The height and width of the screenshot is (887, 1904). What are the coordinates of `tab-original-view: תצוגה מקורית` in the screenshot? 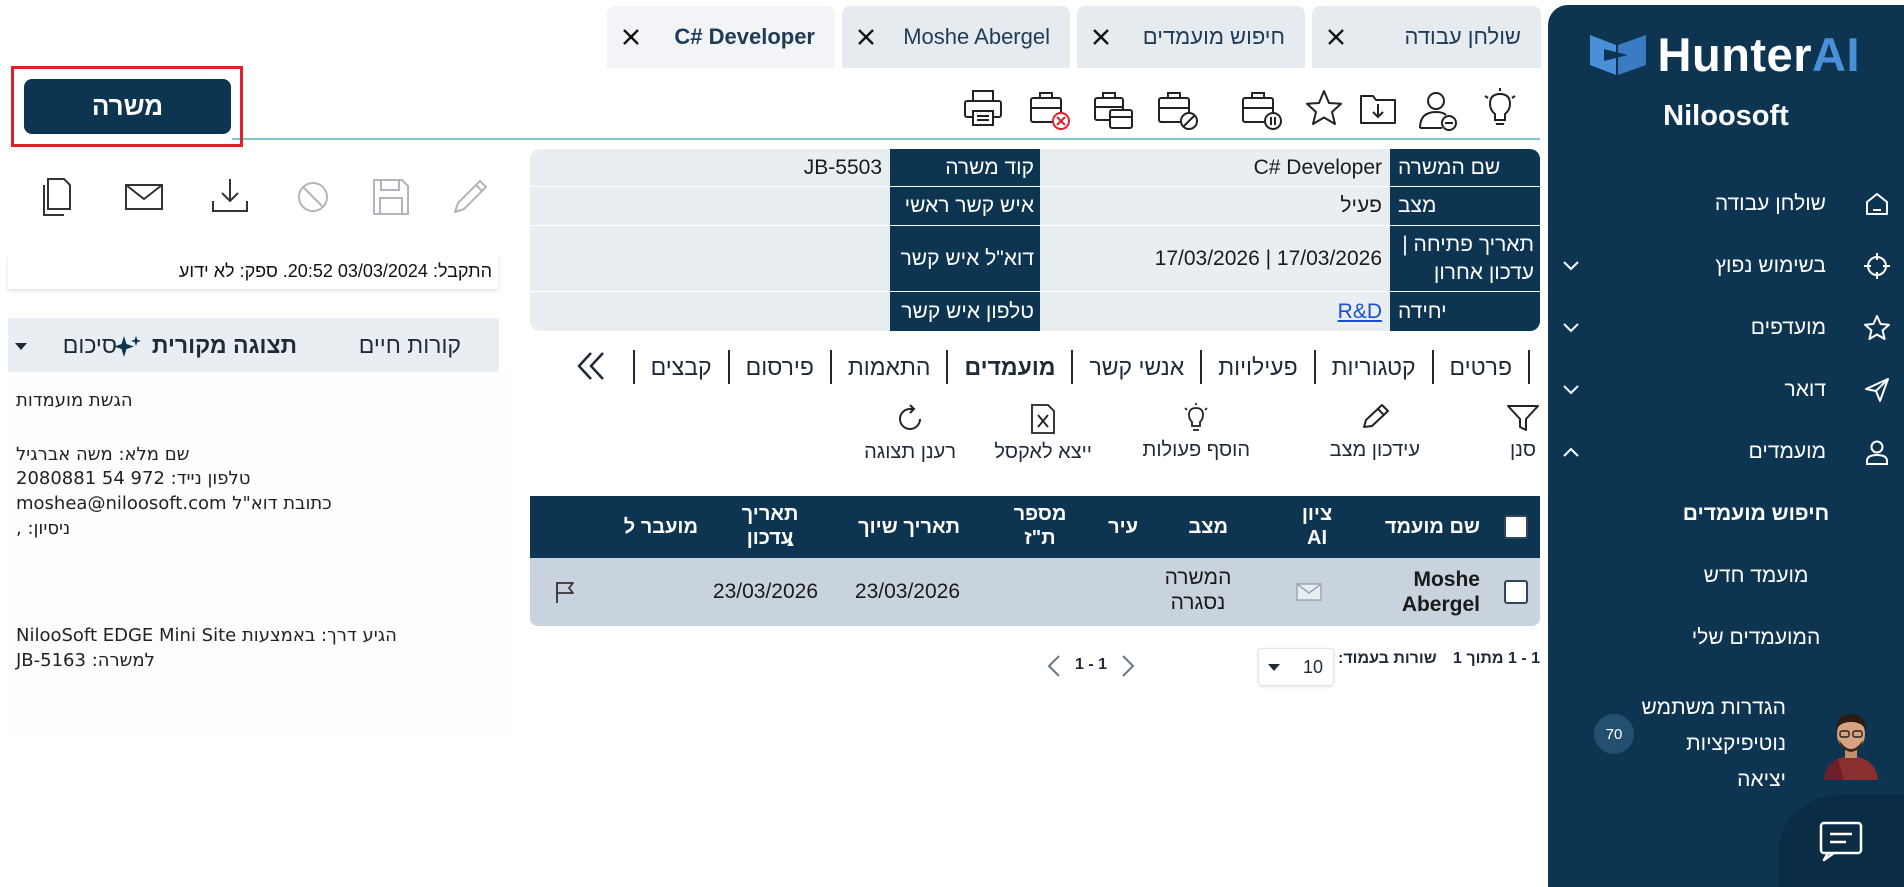 It's located at (224, 345).